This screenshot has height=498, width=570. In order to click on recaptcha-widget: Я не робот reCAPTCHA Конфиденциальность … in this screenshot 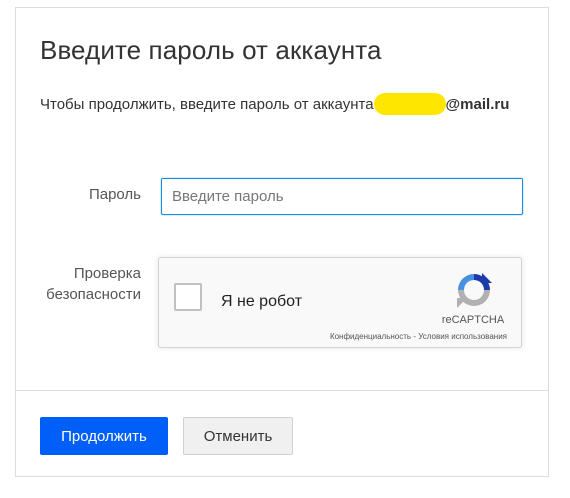, I will do `click(340, 302)`.